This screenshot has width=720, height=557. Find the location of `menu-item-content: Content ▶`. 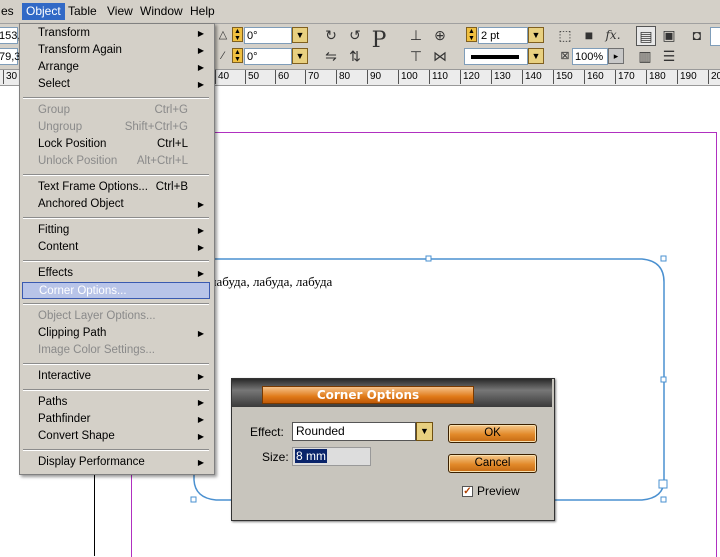

menu-item-content: Content ▶ is located at coordinates (116, 247).